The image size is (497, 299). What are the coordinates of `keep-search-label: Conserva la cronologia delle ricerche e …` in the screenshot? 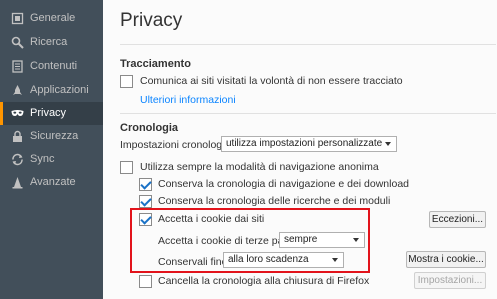 It's located at (274, 201).